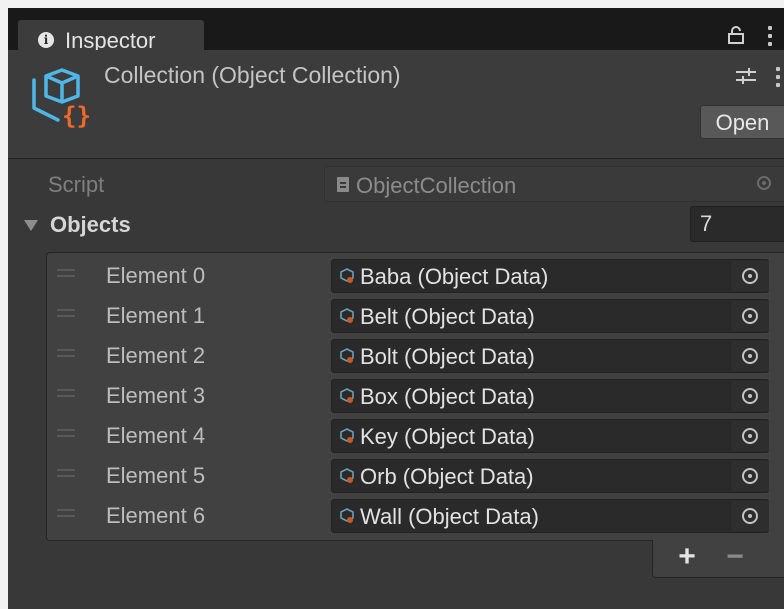 This screenshot has width=784, height=609. Describe the element at coordinates (447, 476) in the screenshot. I see `object-value: Orb (Object Data)` at that location.